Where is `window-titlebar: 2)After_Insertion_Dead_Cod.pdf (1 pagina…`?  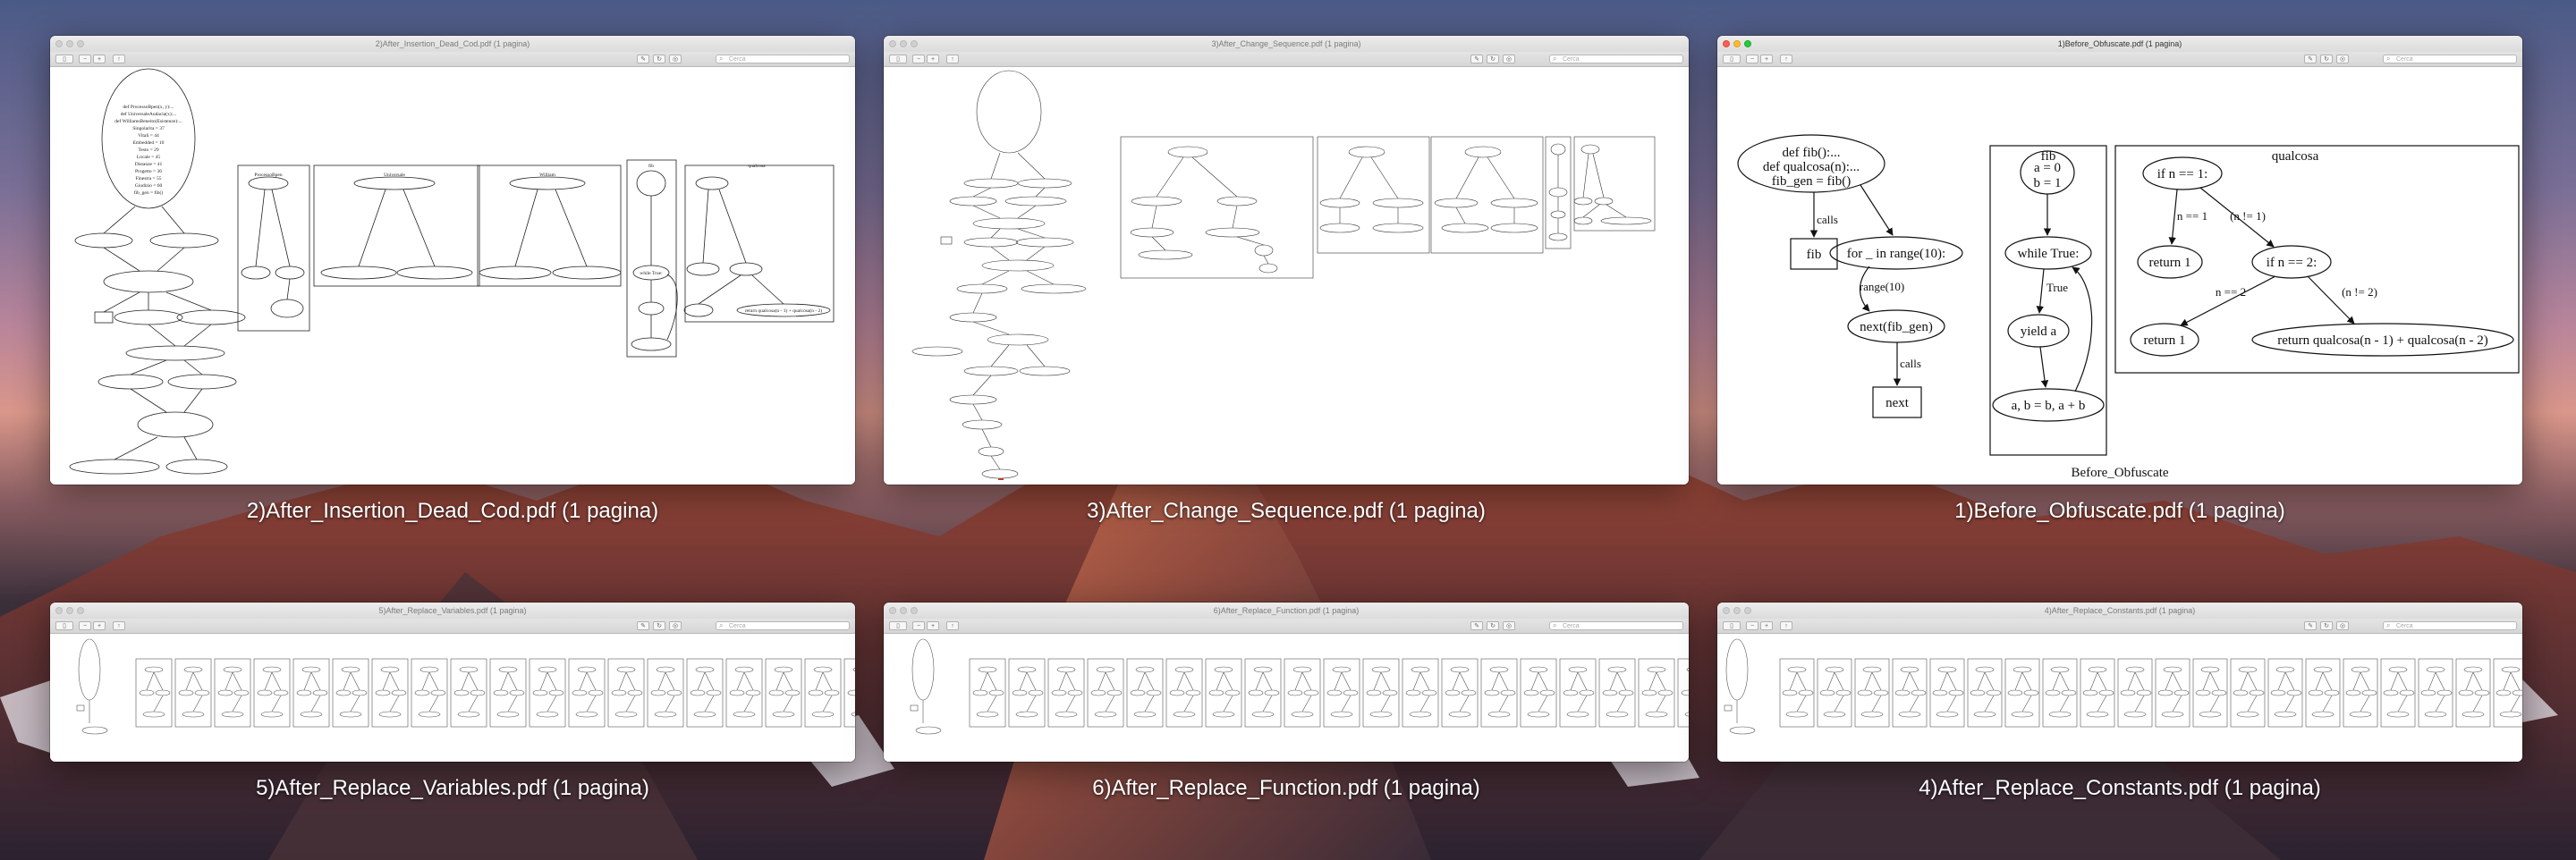 window-titlebar: 2)After_Insertion_Dead_Cod.pdf (1 pagina… is located at coordinates (452, 45).